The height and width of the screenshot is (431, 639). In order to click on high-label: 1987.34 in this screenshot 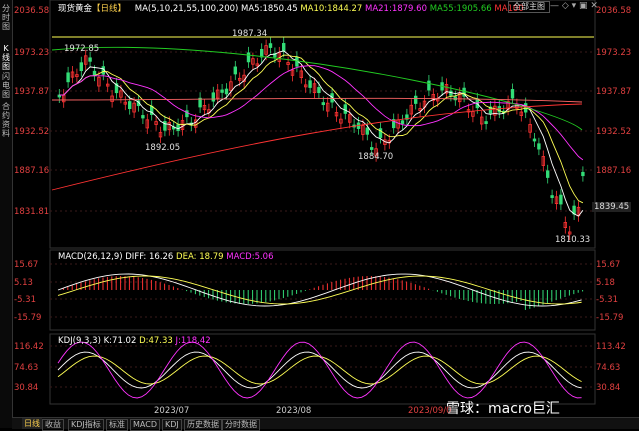, I will do `click(250, 34)`.